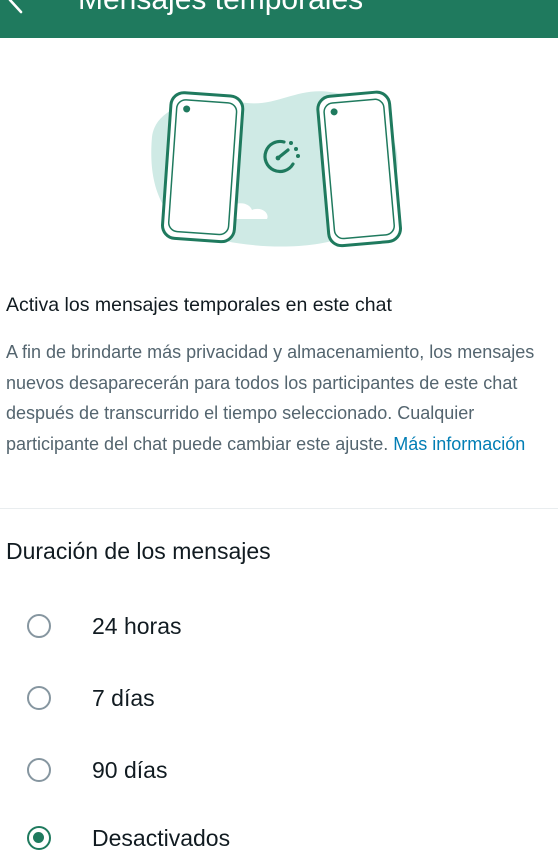 This screenshot has width=558, height=868. Describe the element at coordinates (276, 169) in the screenshot. I see `disappearing-messages-illustration` at that location.